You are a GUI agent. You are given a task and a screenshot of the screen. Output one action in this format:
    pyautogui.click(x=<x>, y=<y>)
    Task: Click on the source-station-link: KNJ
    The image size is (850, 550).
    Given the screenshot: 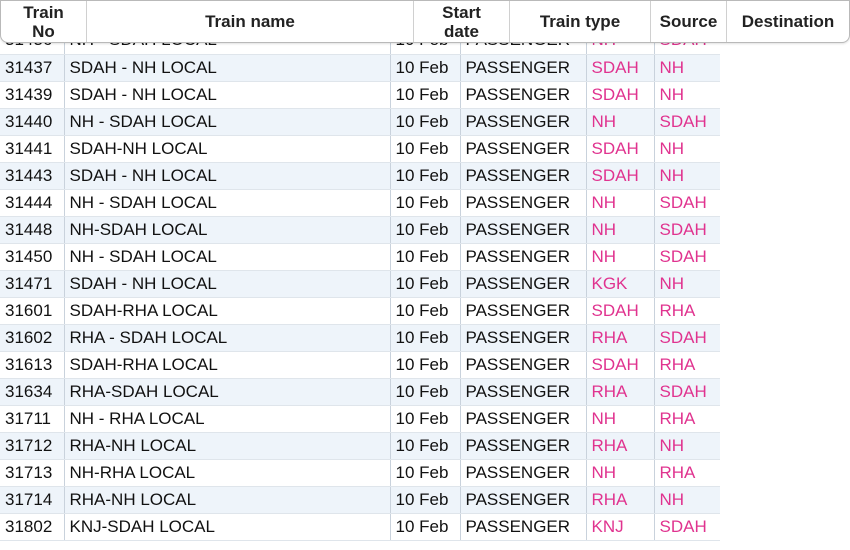 What is the action you would take?
    pyautogui.click(x=620, y=527)
    